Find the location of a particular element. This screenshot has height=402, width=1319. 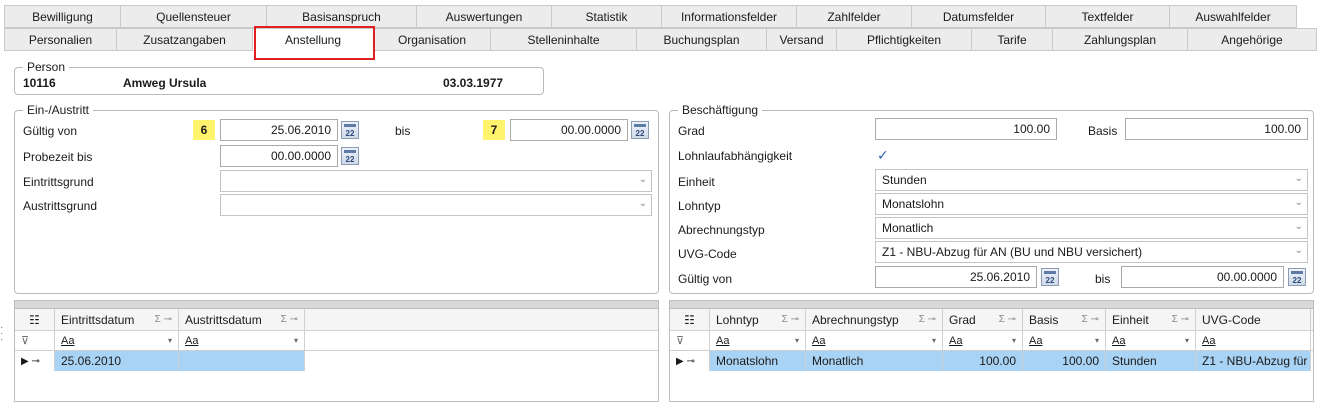

cell-eintrittsdatum: 25.06.2010 is located at coordinates (117, 361).